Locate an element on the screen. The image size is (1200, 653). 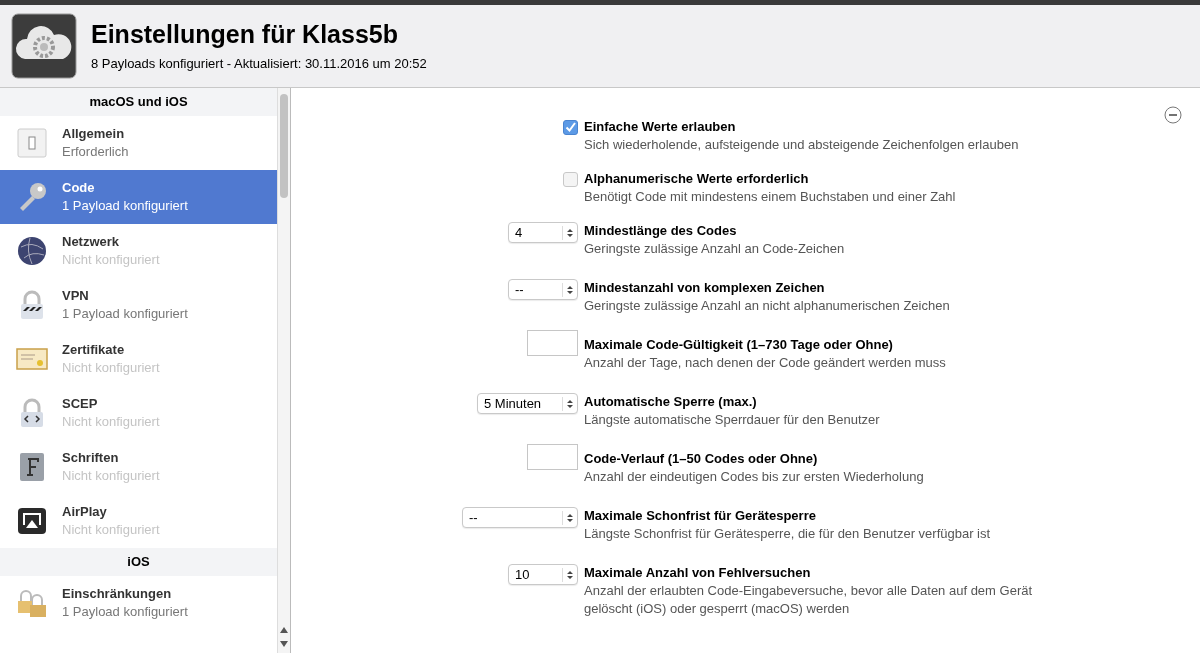
setting-description: Anzahl der erlaubten Code-Eingabeversuche, bevor alle Daten auf dem Gerät gelöscht (iOS) oder gesperrt (macOS) werden is located at coordinates (809, 600).